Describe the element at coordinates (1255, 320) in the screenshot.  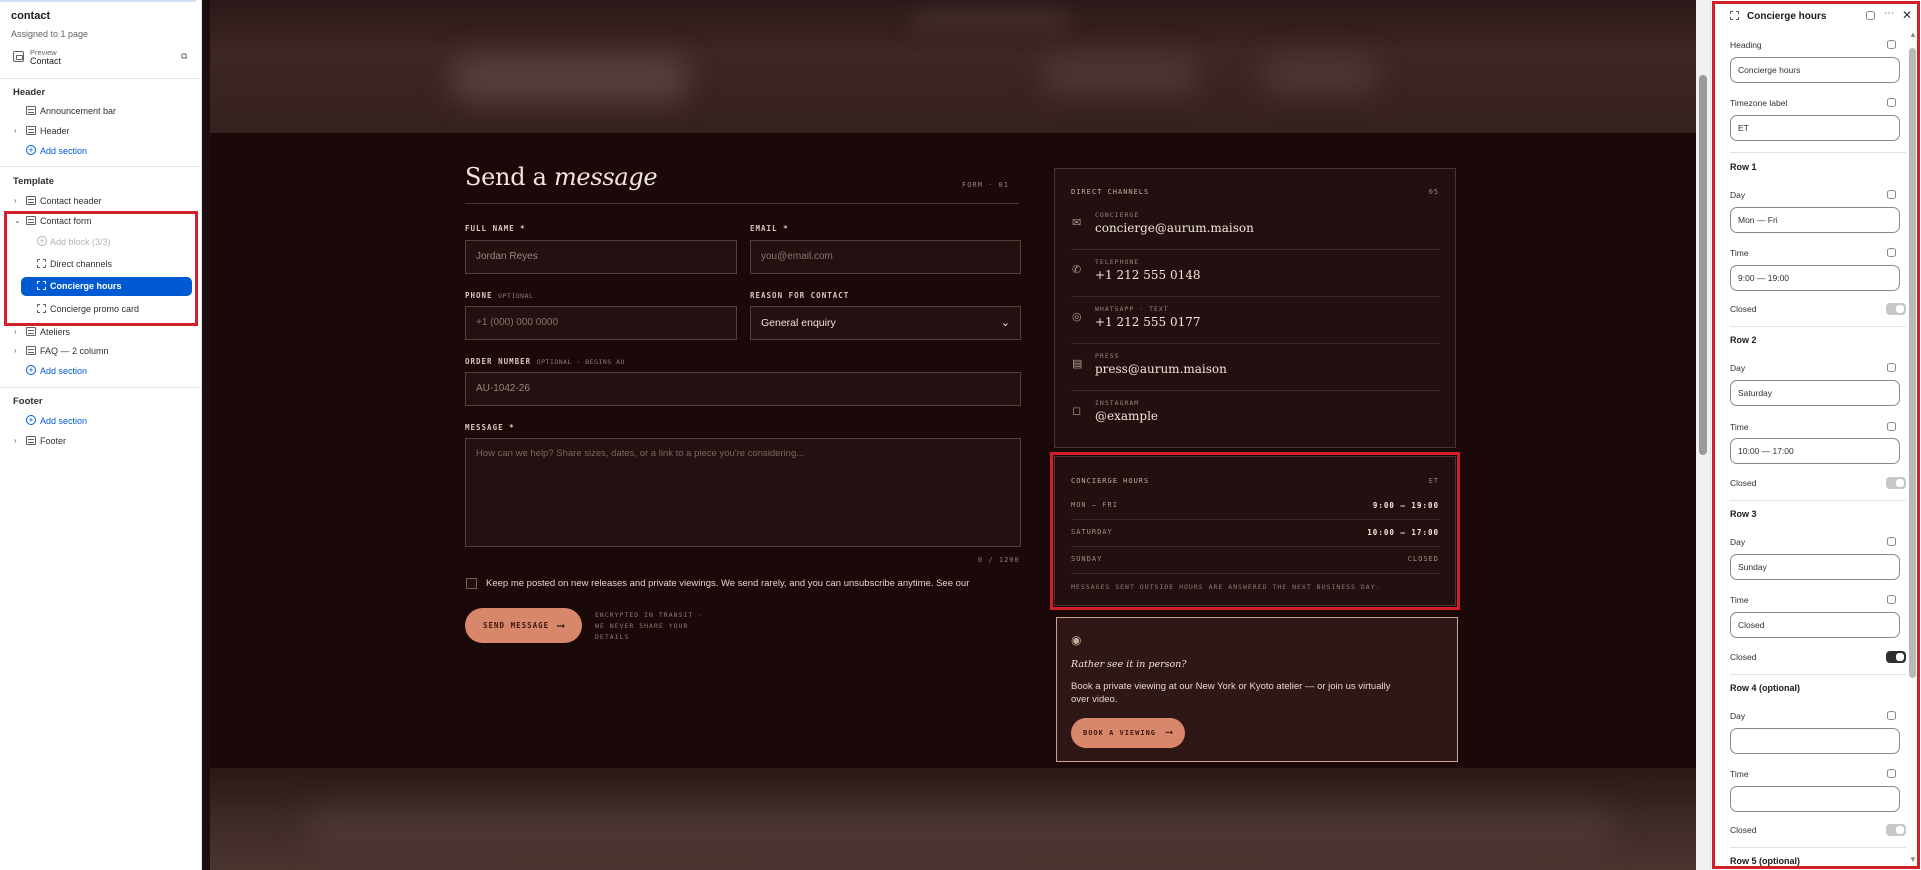
I see `channel-whatsapp: ◎ WHATSAPP · TEXT +1 212 555 0177` at that location.